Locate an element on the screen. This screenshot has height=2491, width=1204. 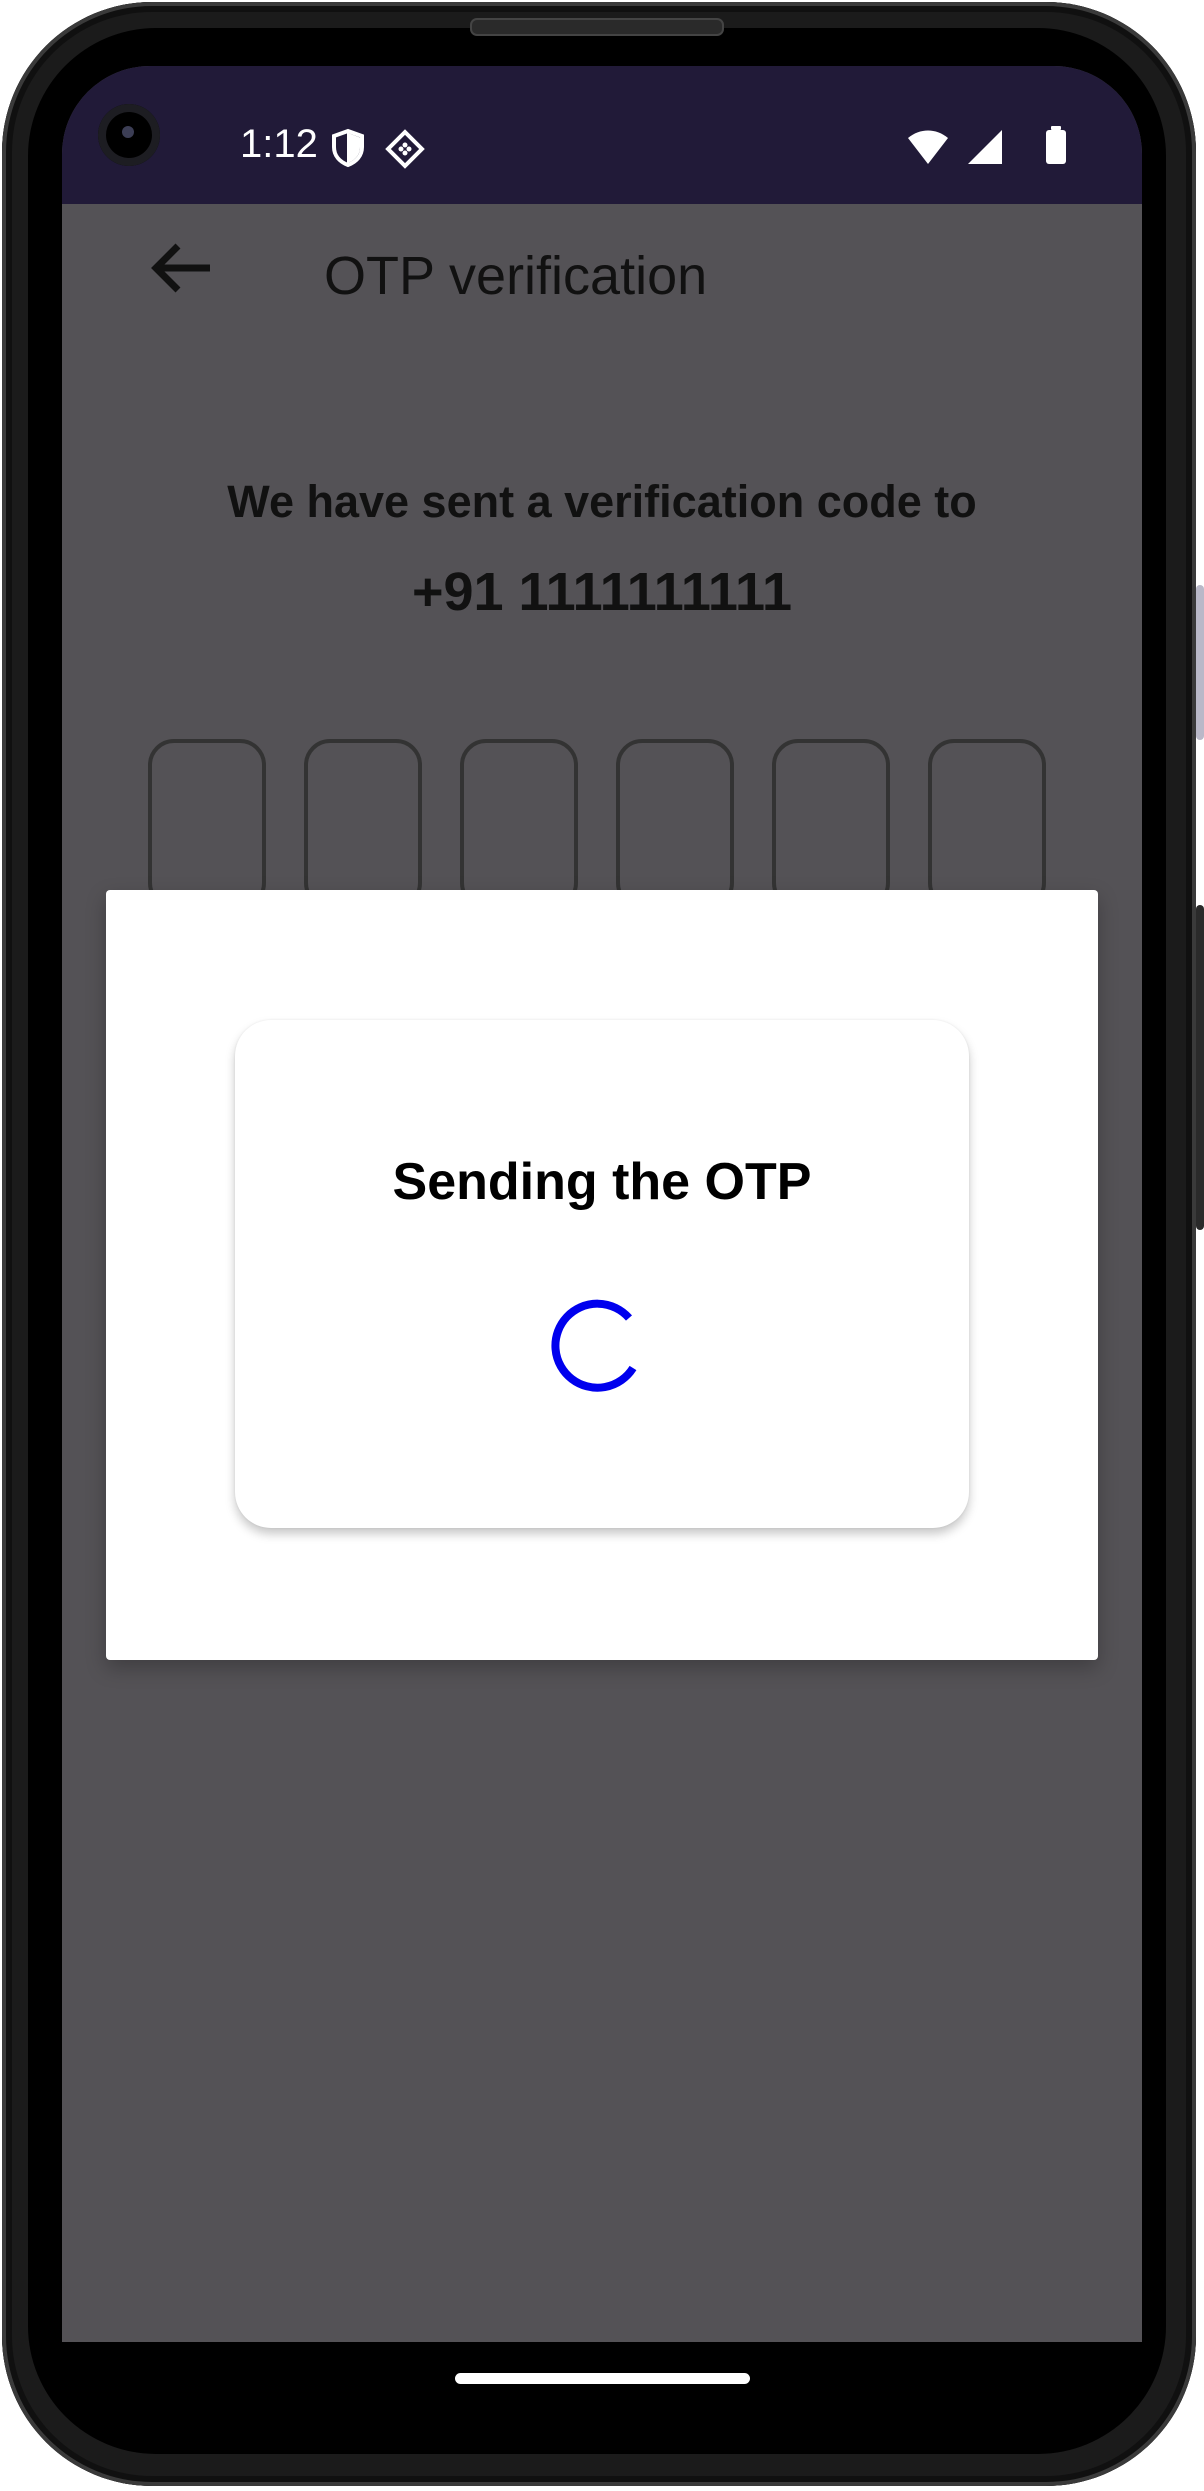
front-camera is located at coordinates (129, 135).